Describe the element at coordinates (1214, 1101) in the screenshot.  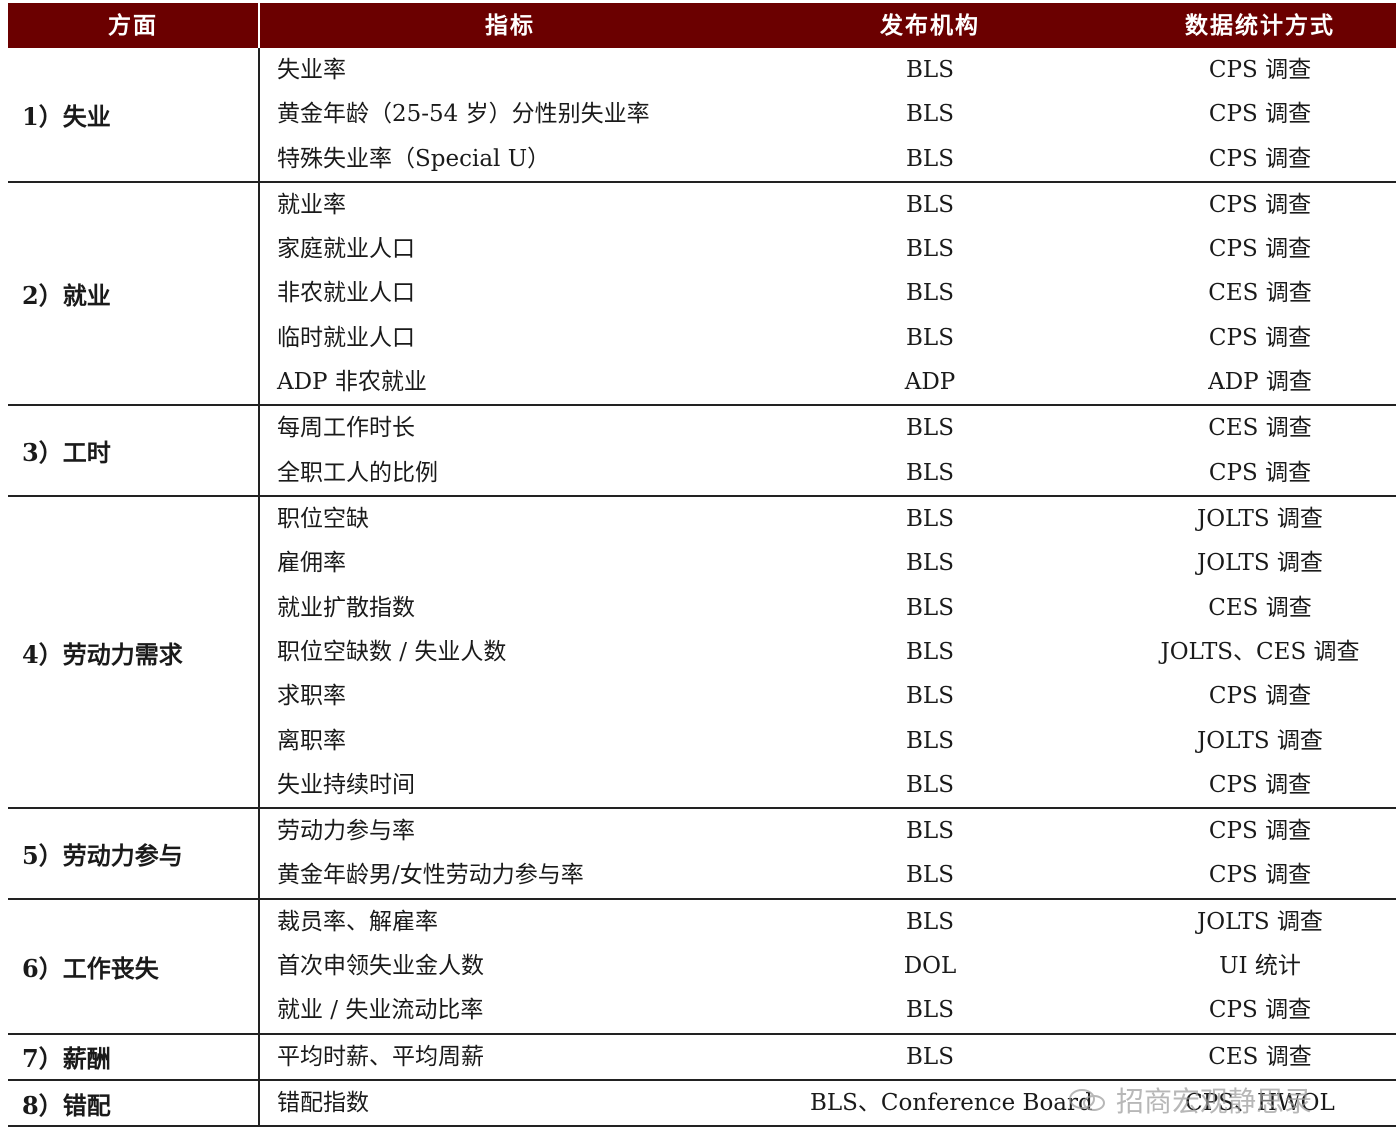
I see `watermark-text: 招商宏观静思录` at that location.